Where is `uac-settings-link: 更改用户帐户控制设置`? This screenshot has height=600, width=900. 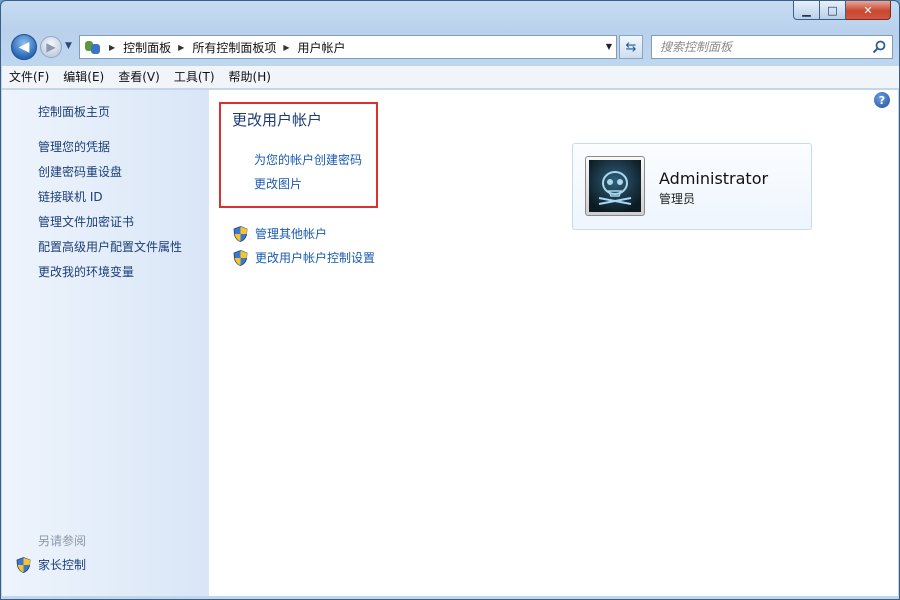
uac-settings-link: 更改用户帐户控制设置 is located at coordinates (304, 257).